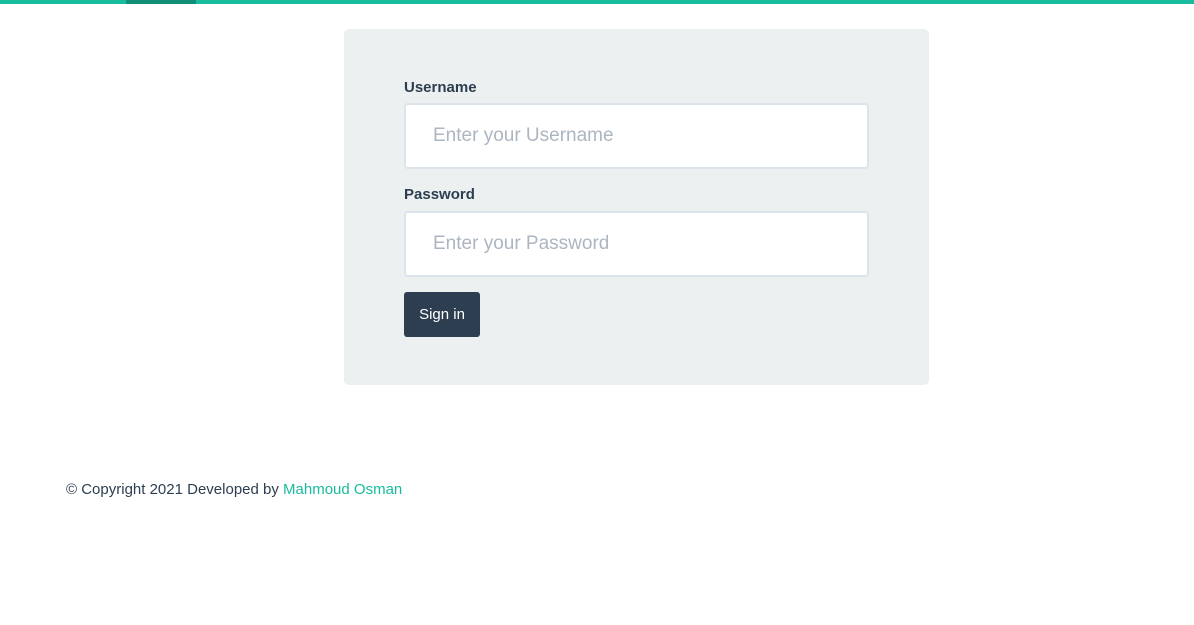  Describe the element at coordinates (636, 244) in the screenshot. I see `password-input` at that location.